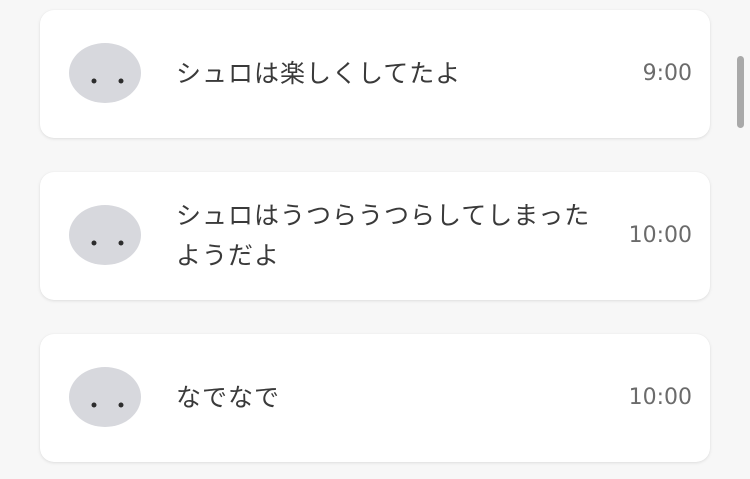 The image size is (750, 479). What do you see at coordinates (740, 92) in the screenshot?
I see `scrollbar-thumb` at bounding box center [740, 92].